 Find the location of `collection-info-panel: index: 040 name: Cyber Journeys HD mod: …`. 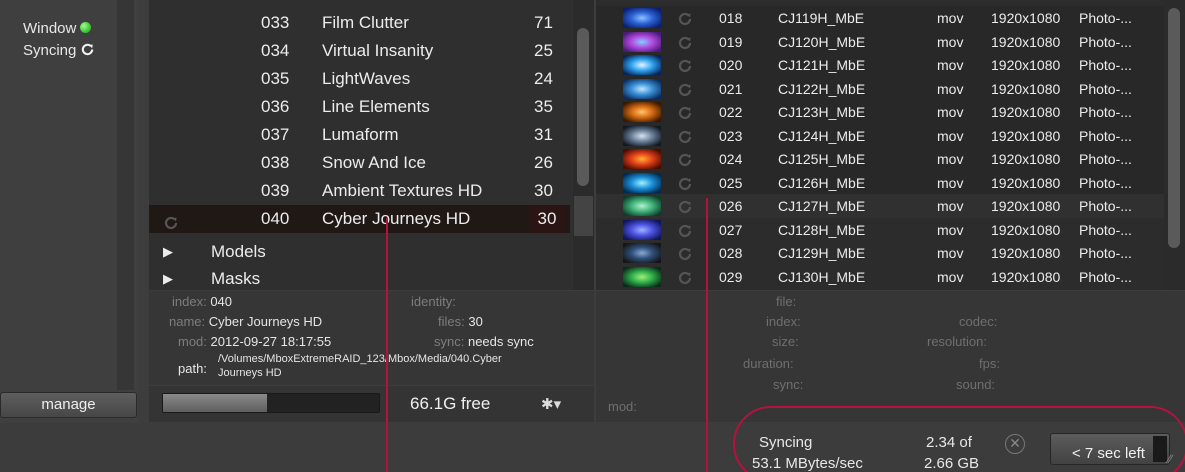

collection-info-panel: index: 040 name: Cyber Journeys HD mod: … is located at coordinates (371, 338).